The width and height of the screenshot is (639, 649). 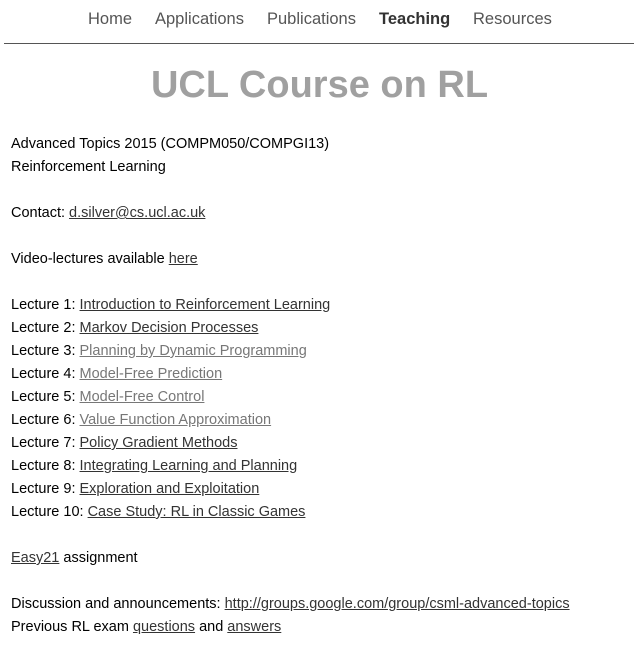 I want to click on exam-line: Previous RL exam questions and answers, so click(x=146, y=627).